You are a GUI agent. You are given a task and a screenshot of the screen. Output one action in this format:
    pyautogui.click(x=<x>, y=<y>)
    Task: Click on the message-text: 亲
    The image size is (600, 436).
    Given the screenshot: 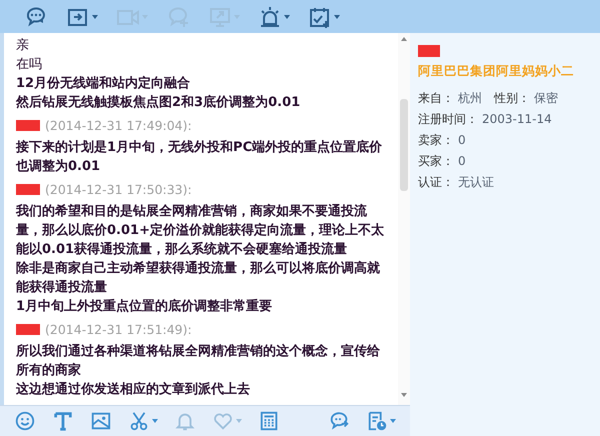 What is the action you would take?
    pyautogui.click(x=23, y=46)
    